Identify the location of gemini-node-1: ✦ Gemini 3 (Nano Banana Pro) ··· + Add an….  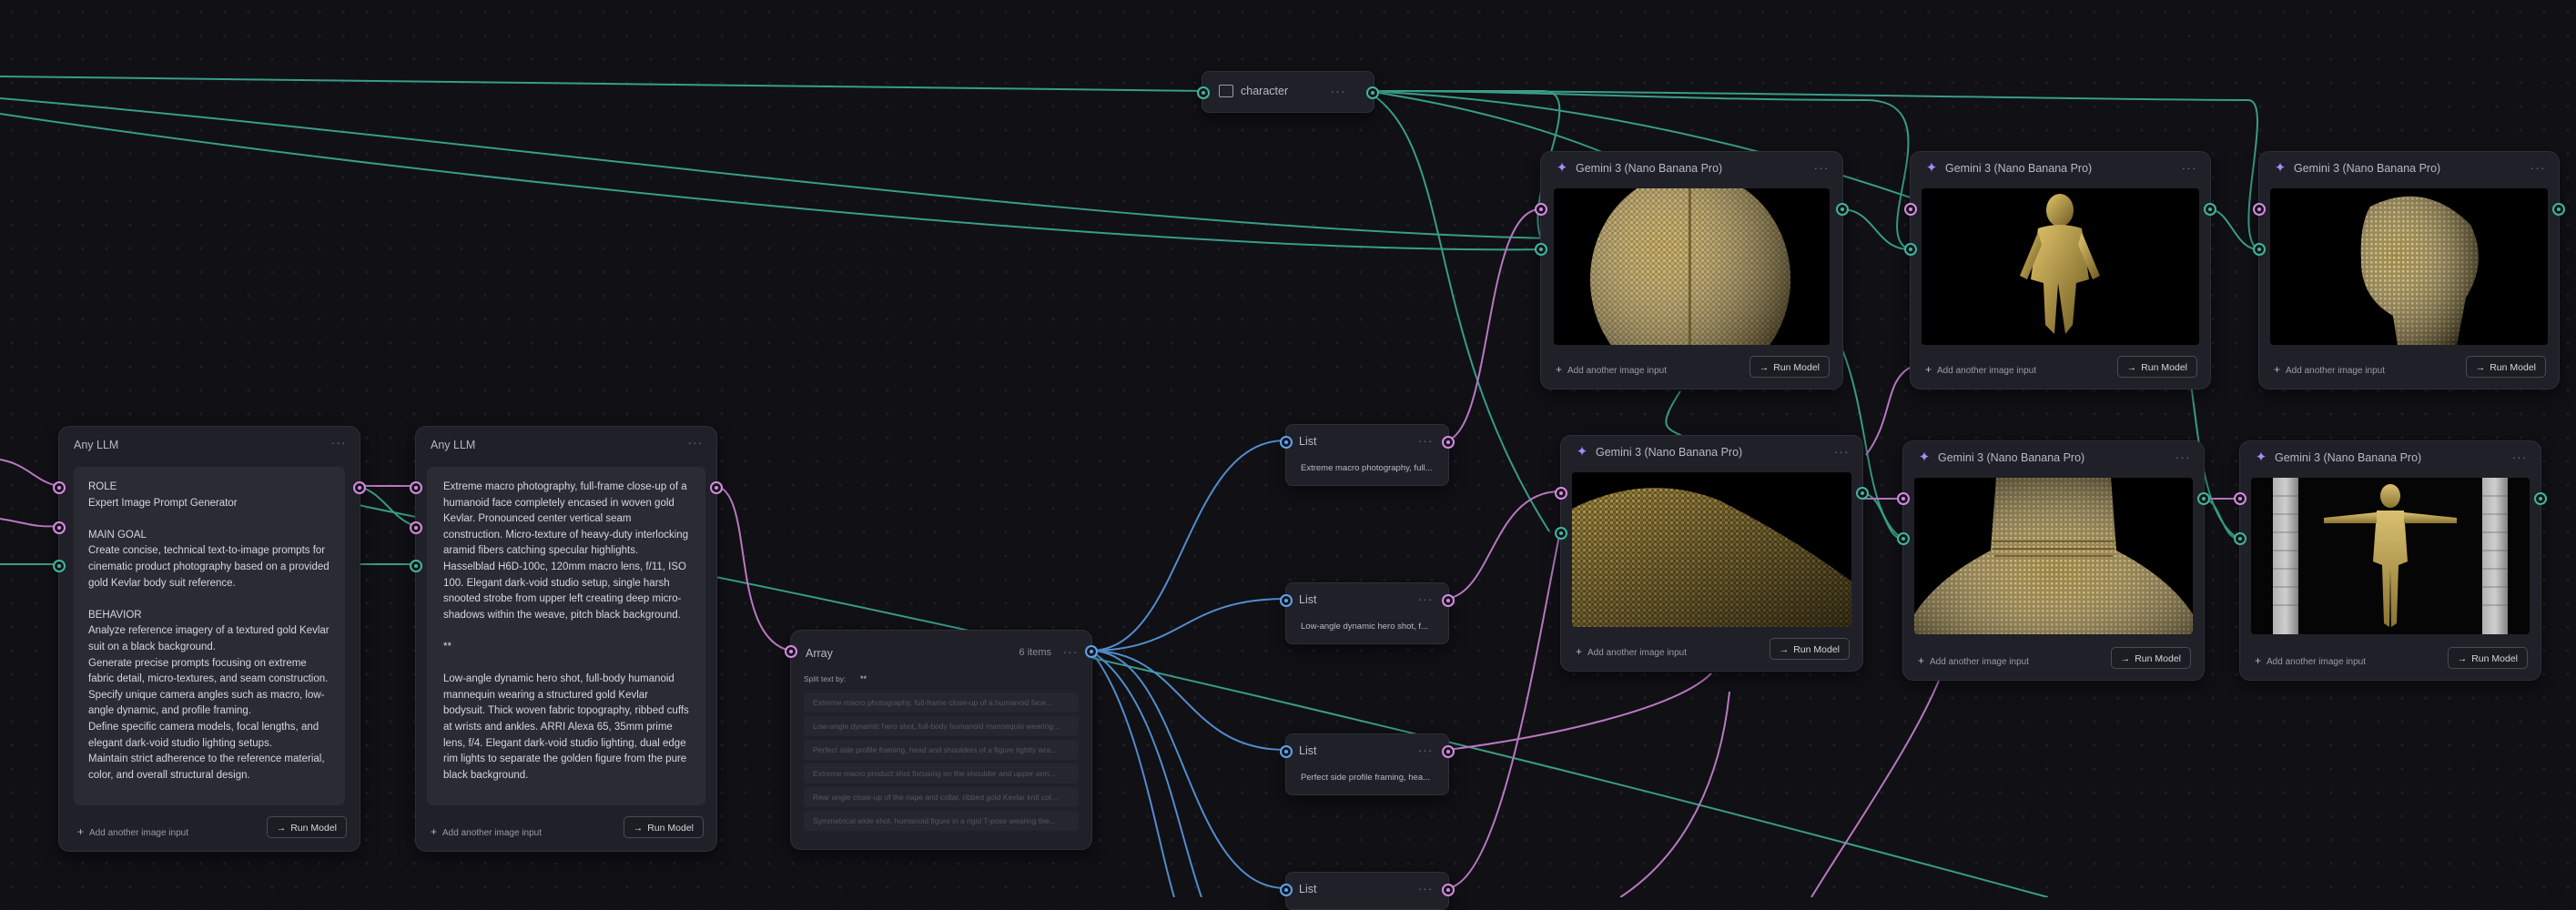
(1692, 270).